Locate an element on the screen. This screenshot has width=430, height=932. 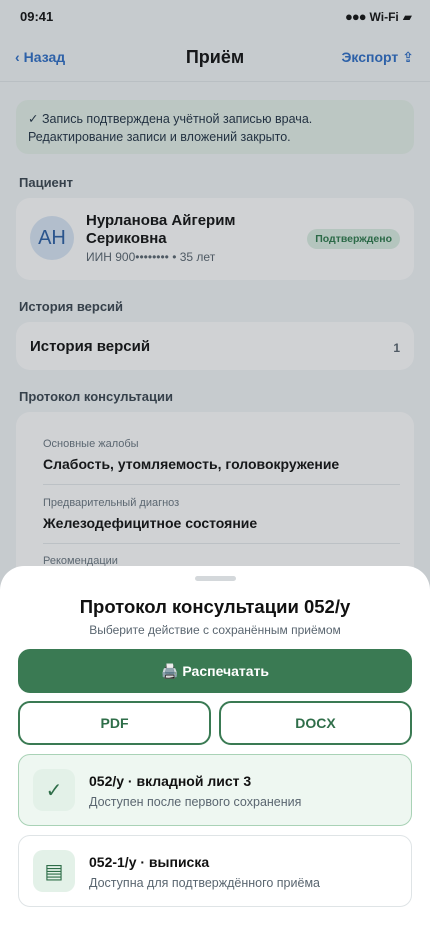
option-title: 052-1/у · выписка is located at coordinates (149, 862).